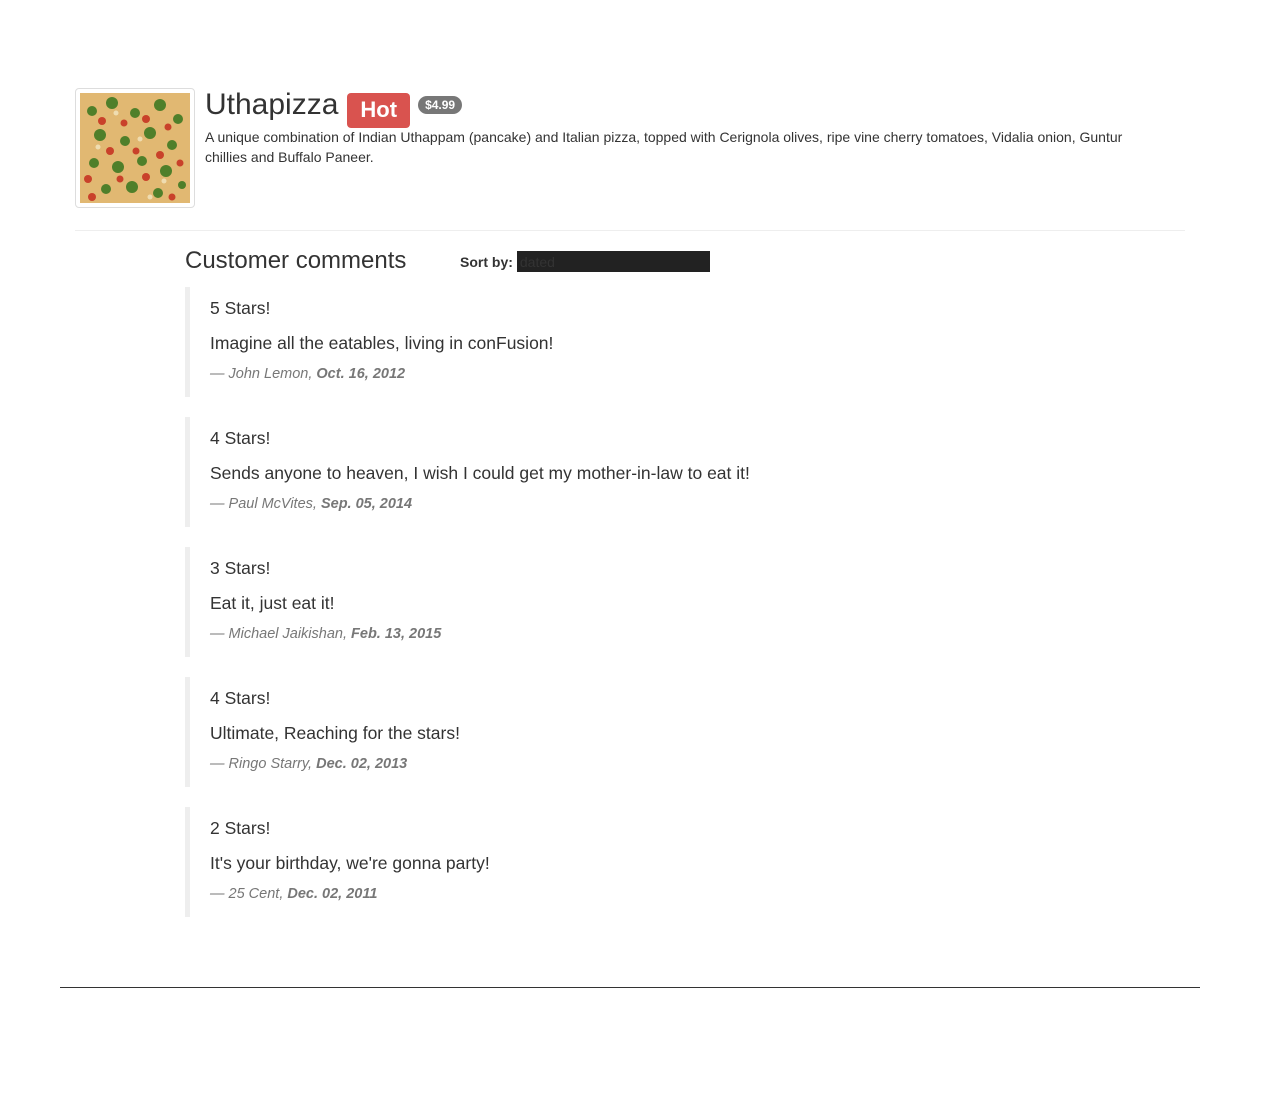 The height and width of the screenshot is (1098, 1272). I want to click on comment-rating: 2 Stars!, so click(240, 828).